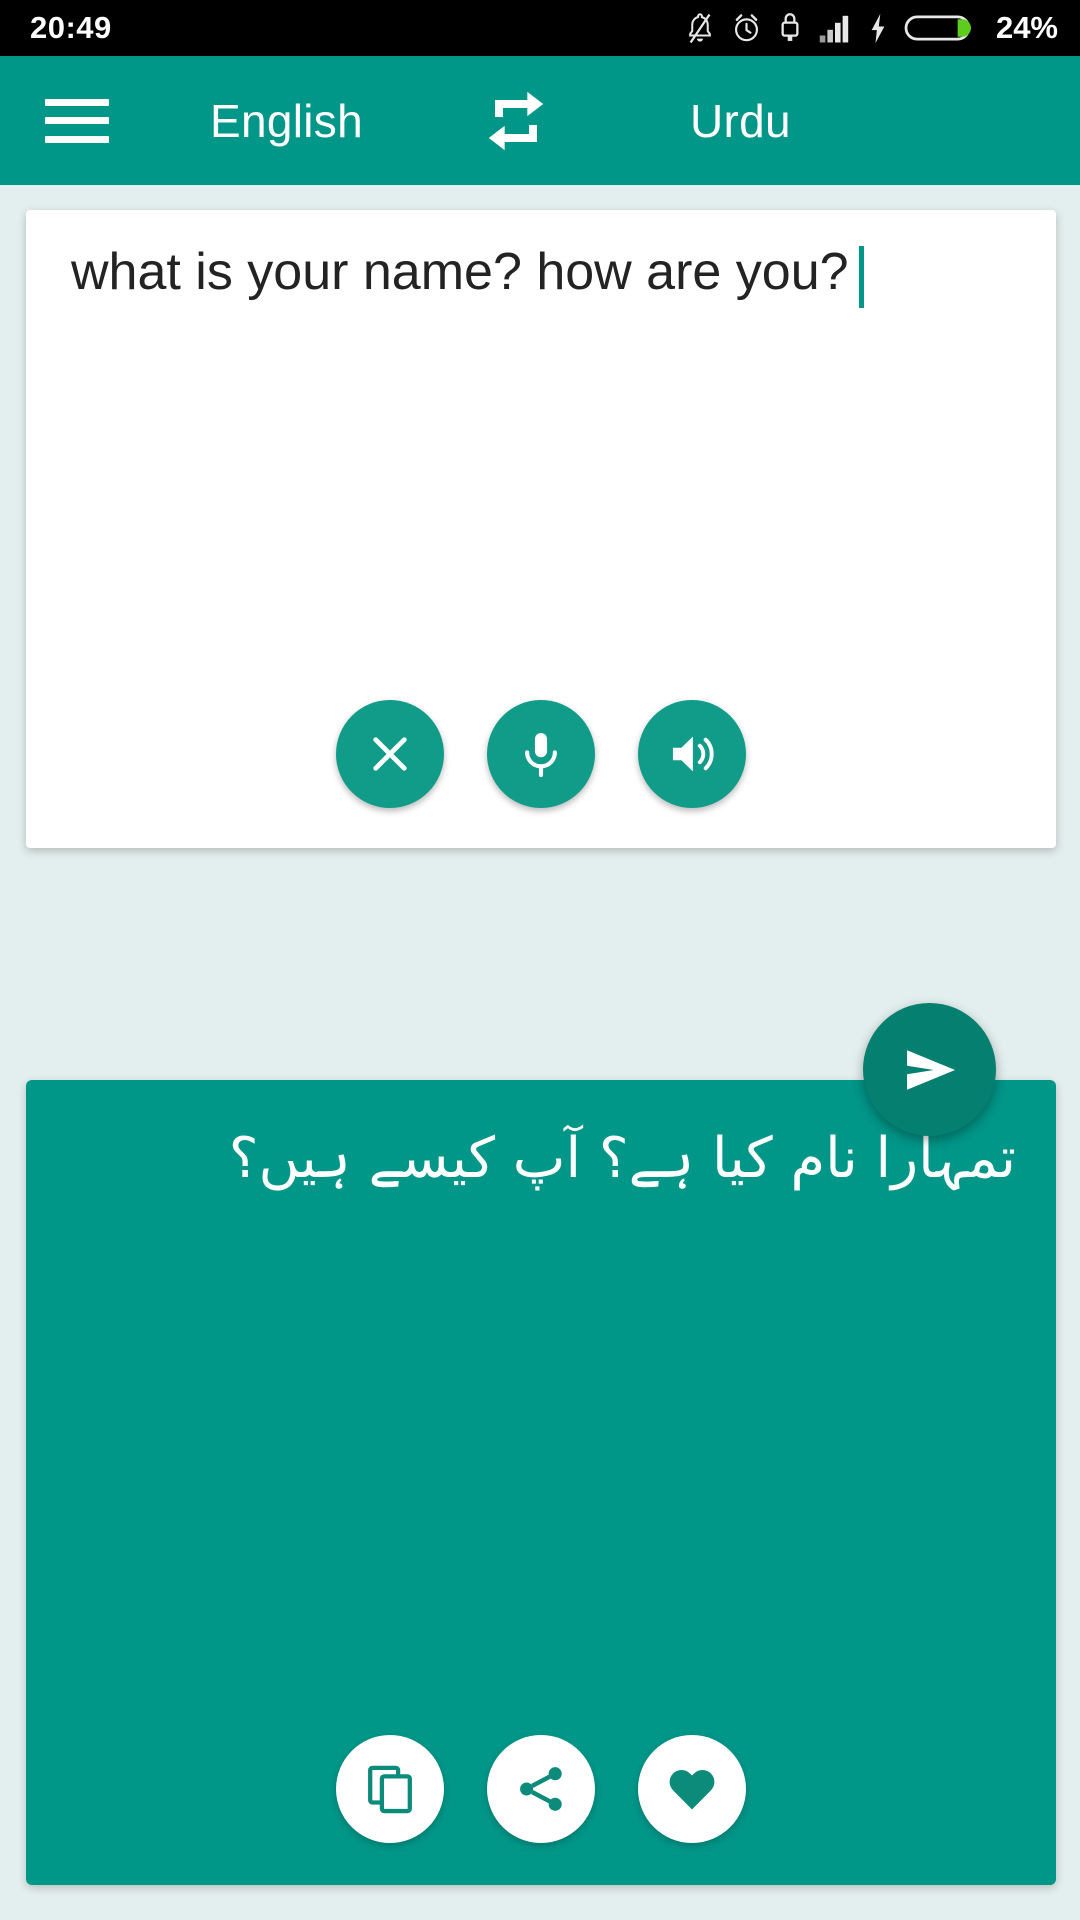 This screenshot has width=1080, height=1920. I want to click on clear-button, so click(390, 754).